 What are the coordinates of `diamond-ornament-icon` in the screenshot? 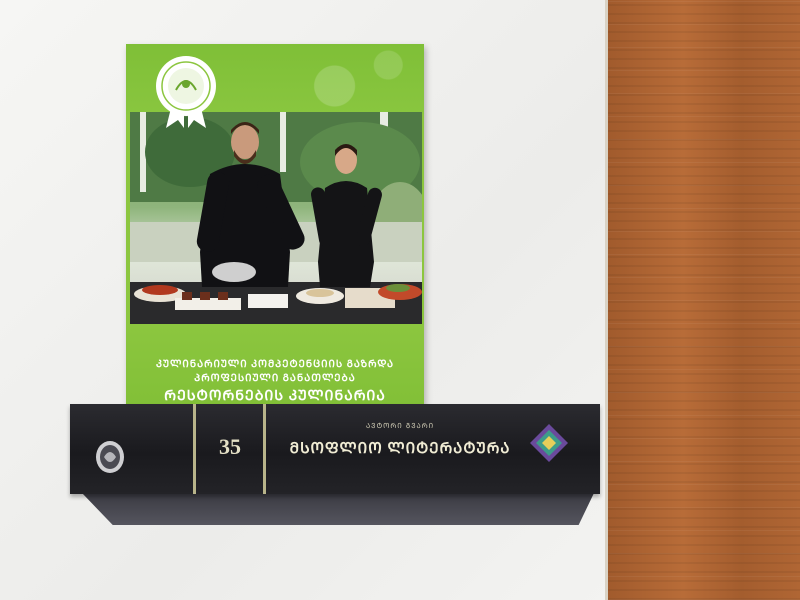 It's located at (549, 443).